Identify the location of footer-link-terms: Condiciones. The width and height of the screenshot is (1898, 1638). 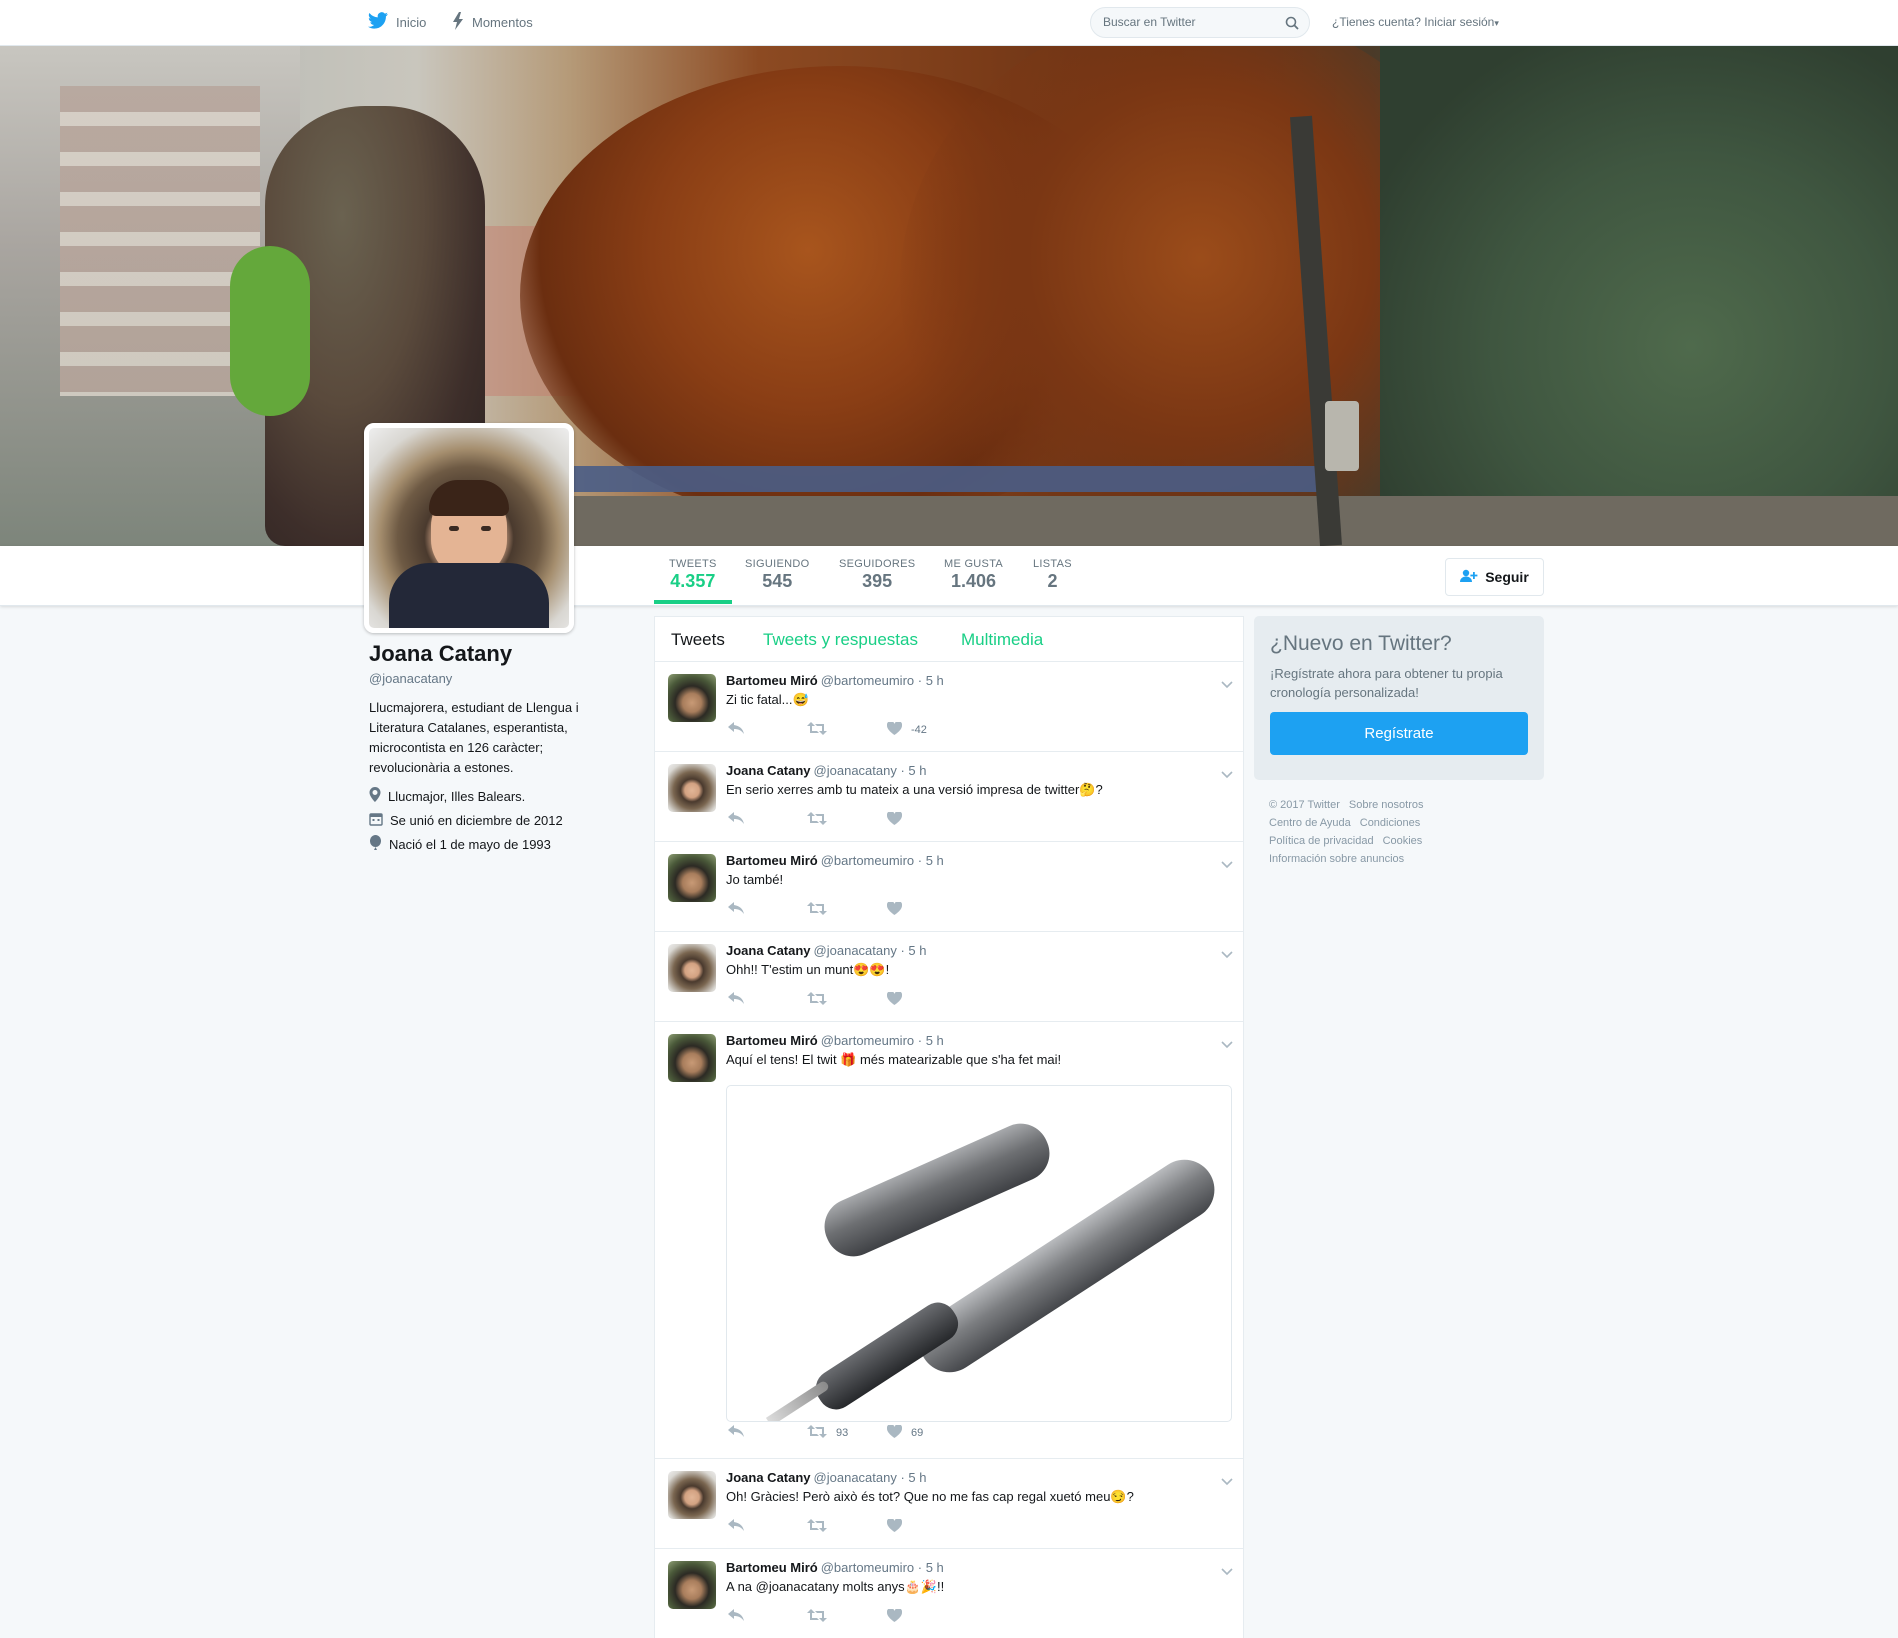
(1390, 823).